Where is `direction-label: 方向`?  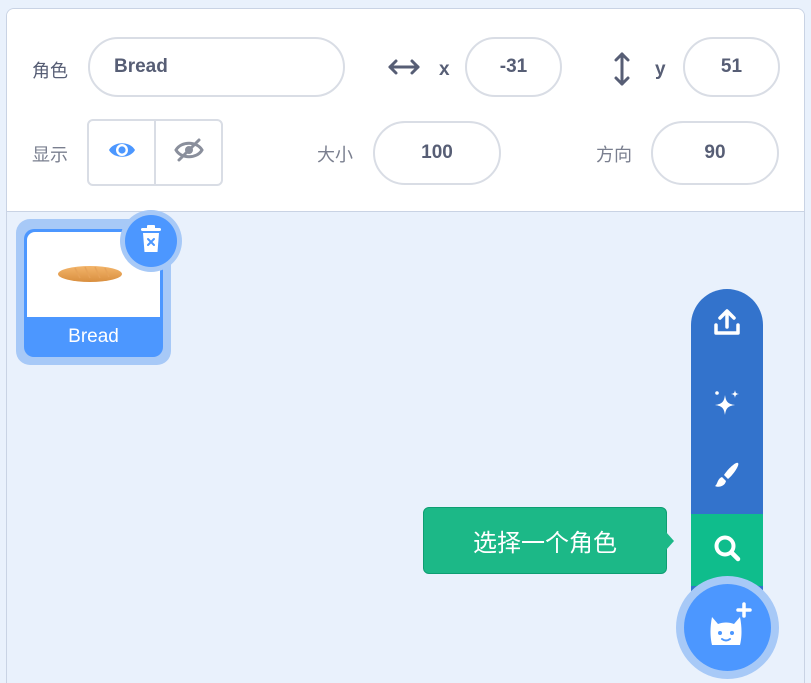 direction-label: 方向 is located at coordinates (614, 155).